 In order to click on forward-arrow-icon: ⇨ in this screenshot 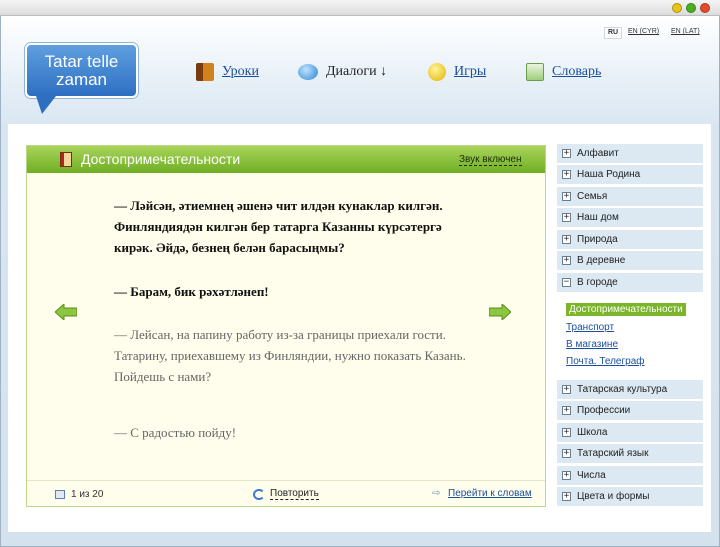, I will do `click(436, 493)`.